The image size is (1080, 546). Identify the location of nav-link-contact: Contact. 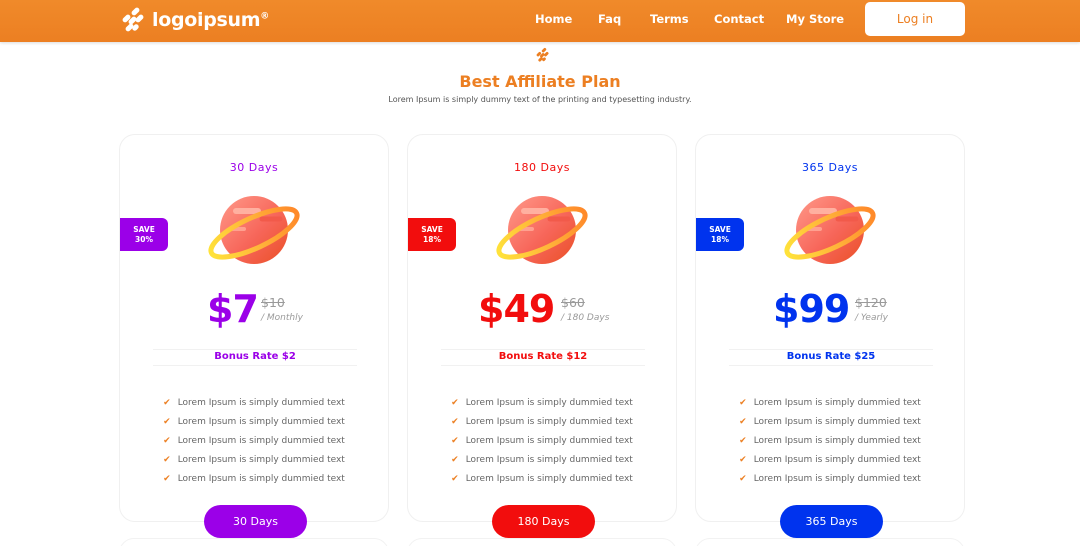
(739, 19).